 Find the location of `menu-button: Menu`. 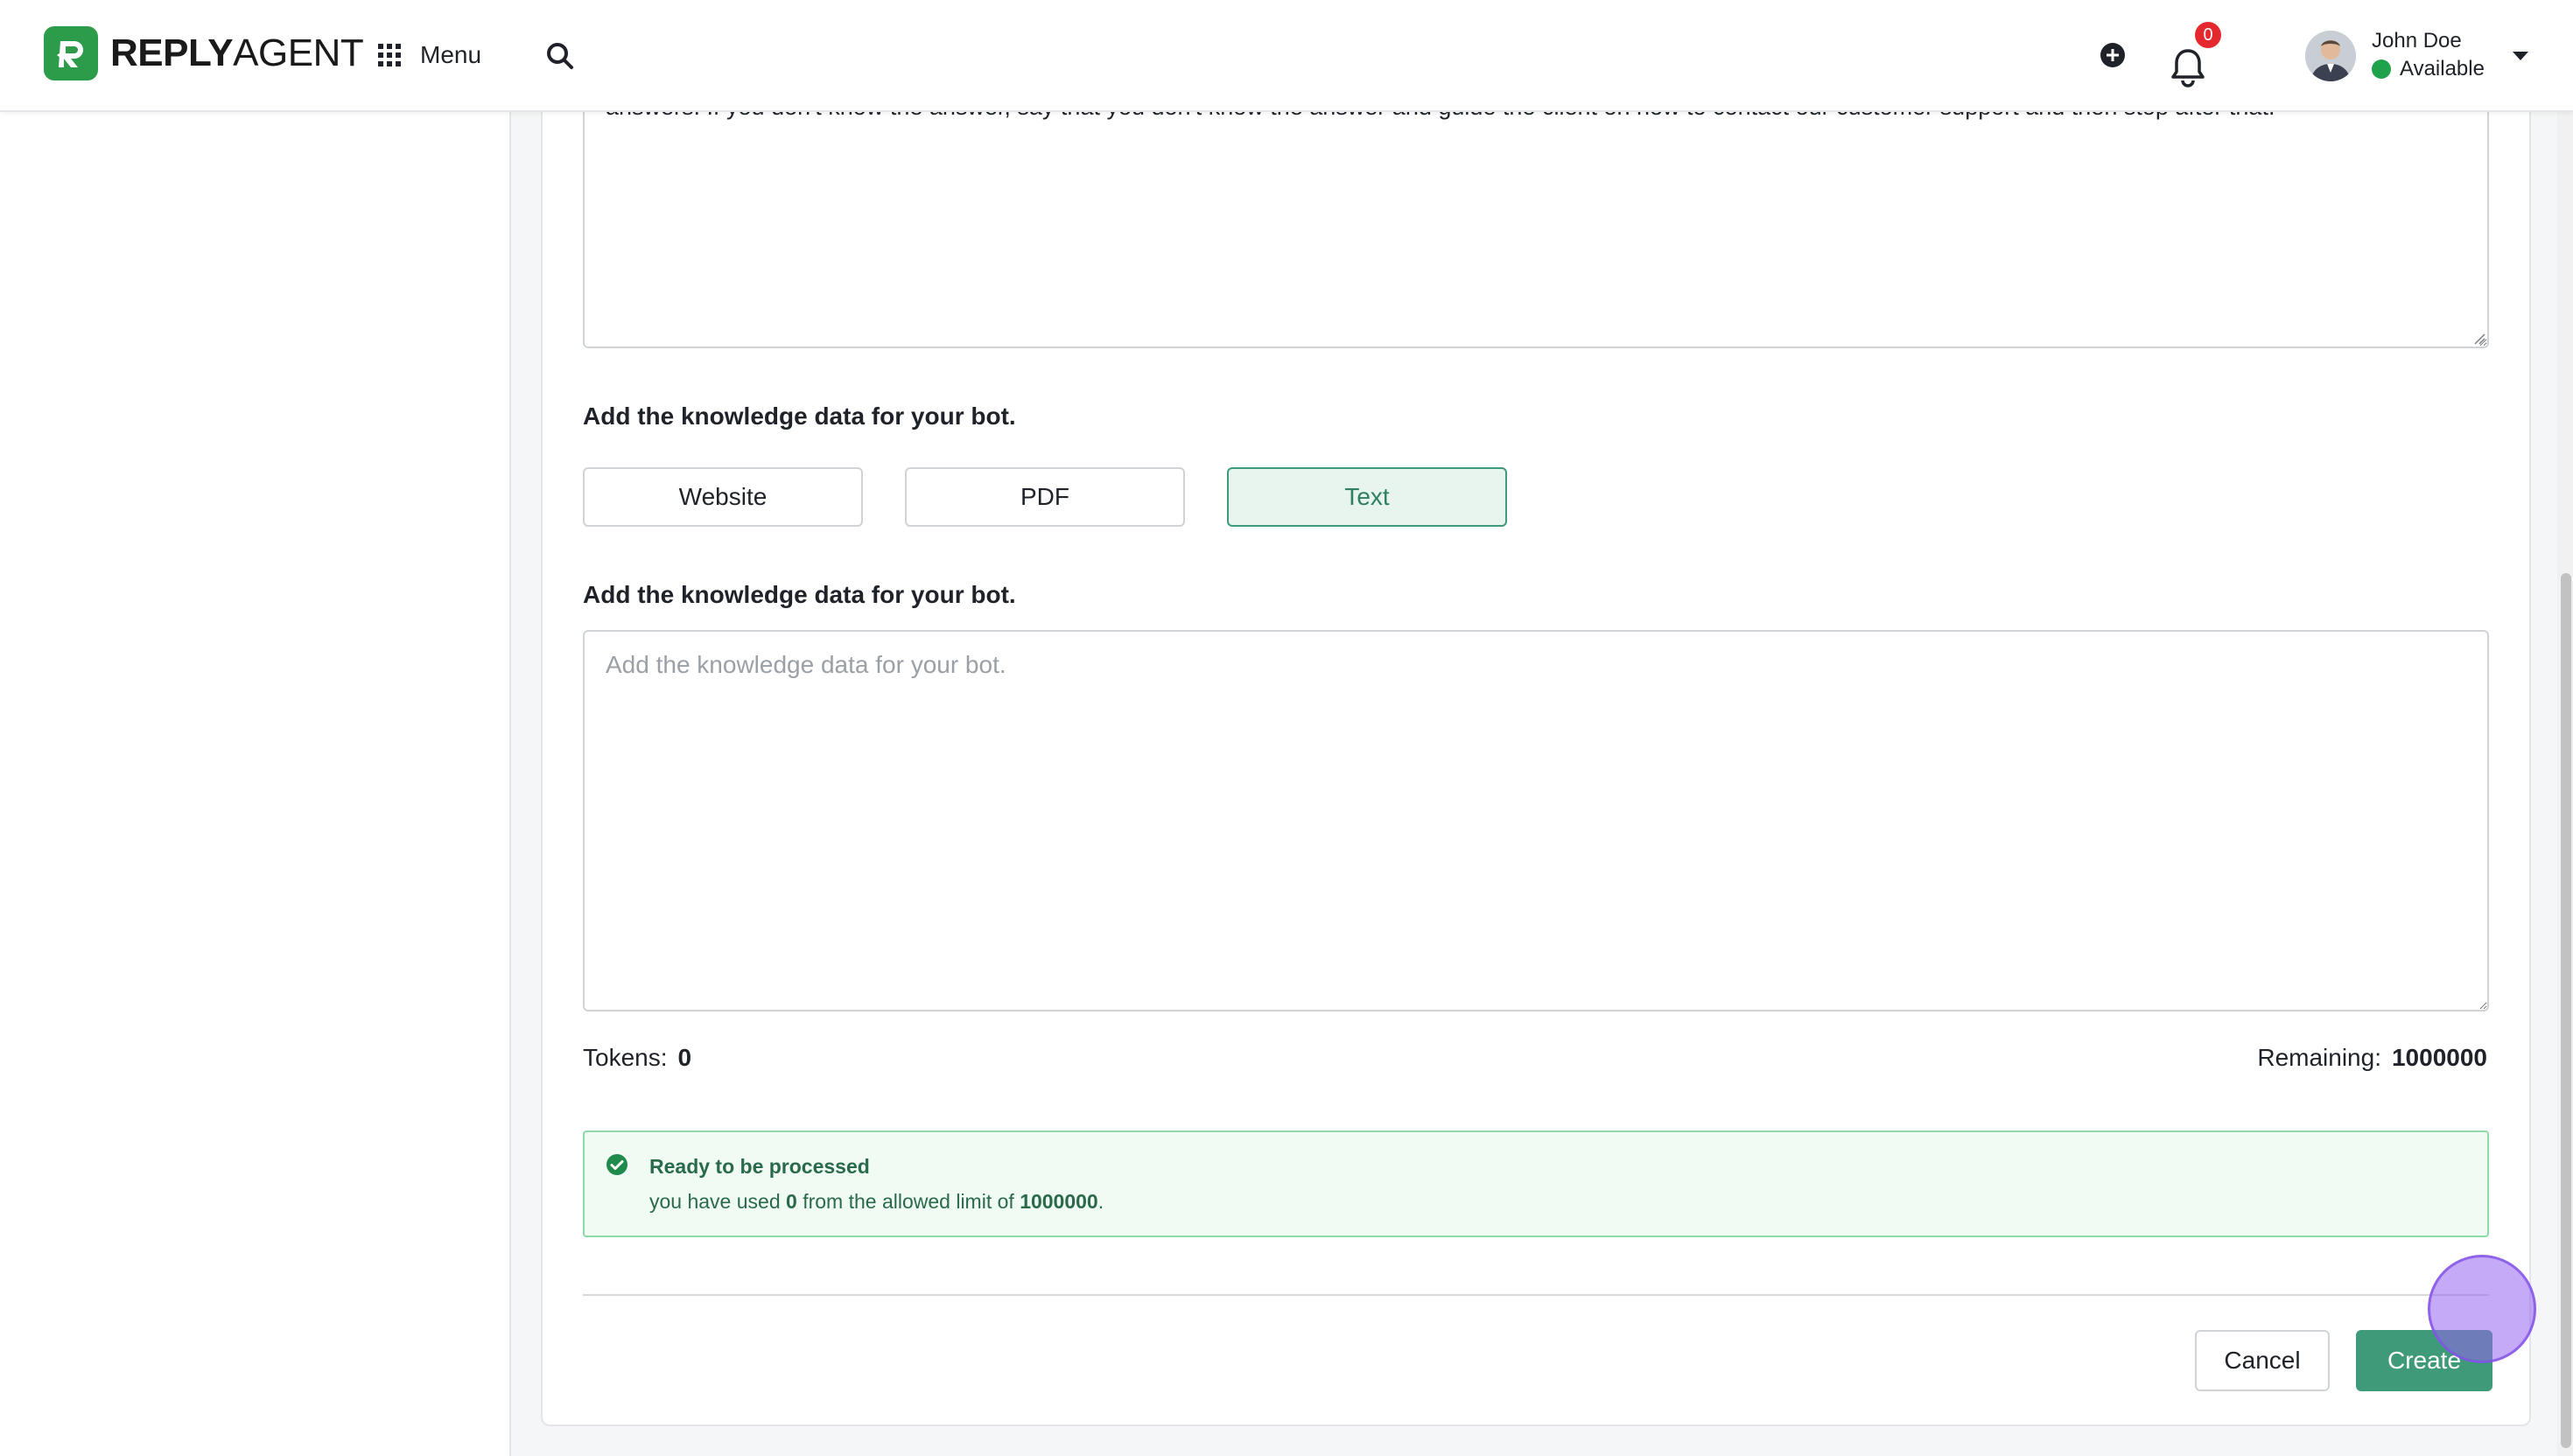

menu-button: Menu is located at coordinates (429, 55).